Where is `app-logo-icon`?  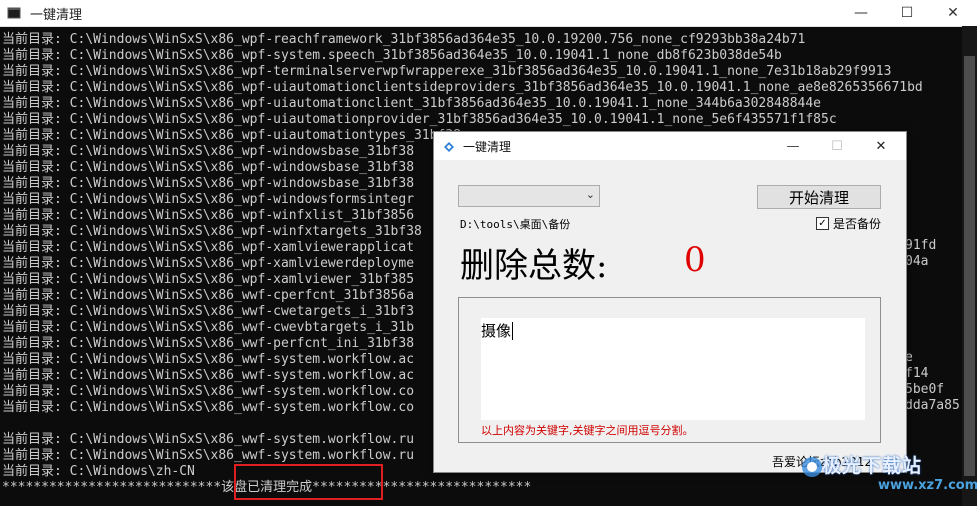 app-logo-icon is located at coordinates (449, 147).